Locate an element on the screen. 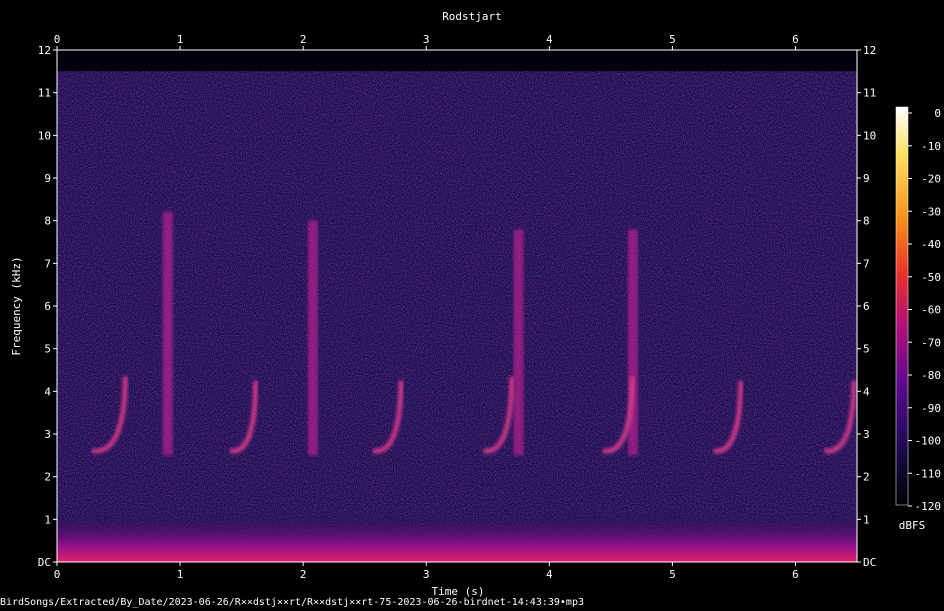 Image resolution: width=944 pixels, height=611 pixels. x-tick-label-bottom: 3 is located at coordinates (426, 574).